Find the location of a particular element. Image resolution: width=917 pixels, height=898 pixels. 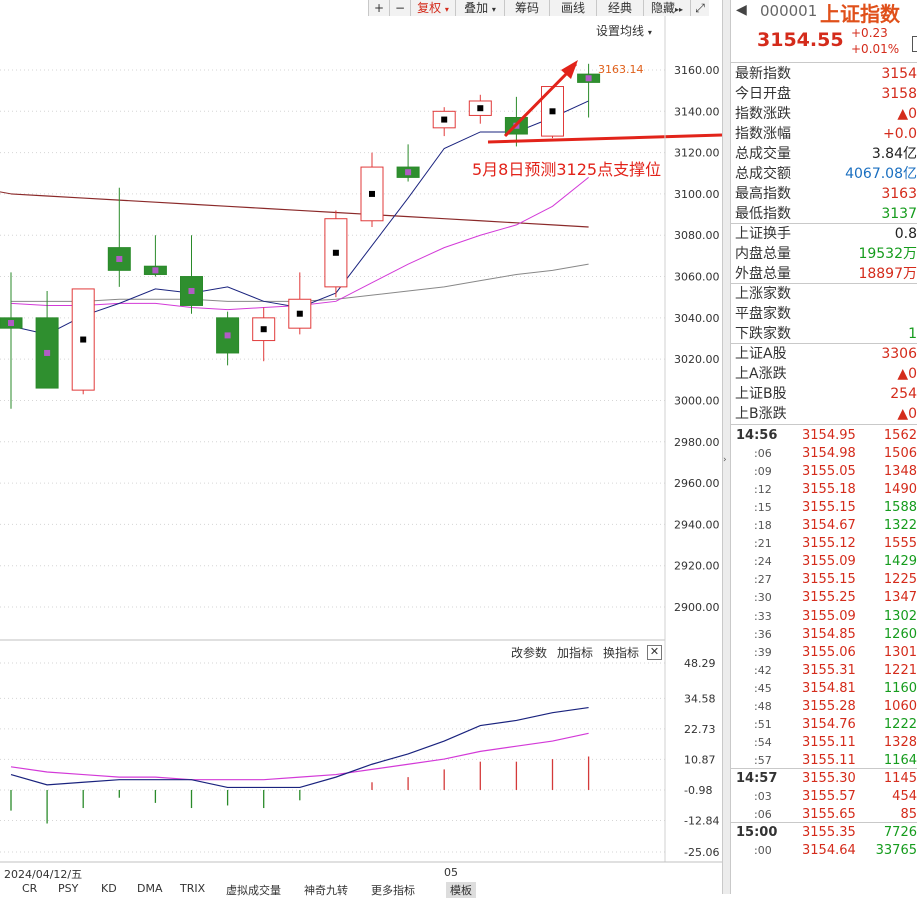

chouma-button: 筹码 is located at coordinates (526, 8).